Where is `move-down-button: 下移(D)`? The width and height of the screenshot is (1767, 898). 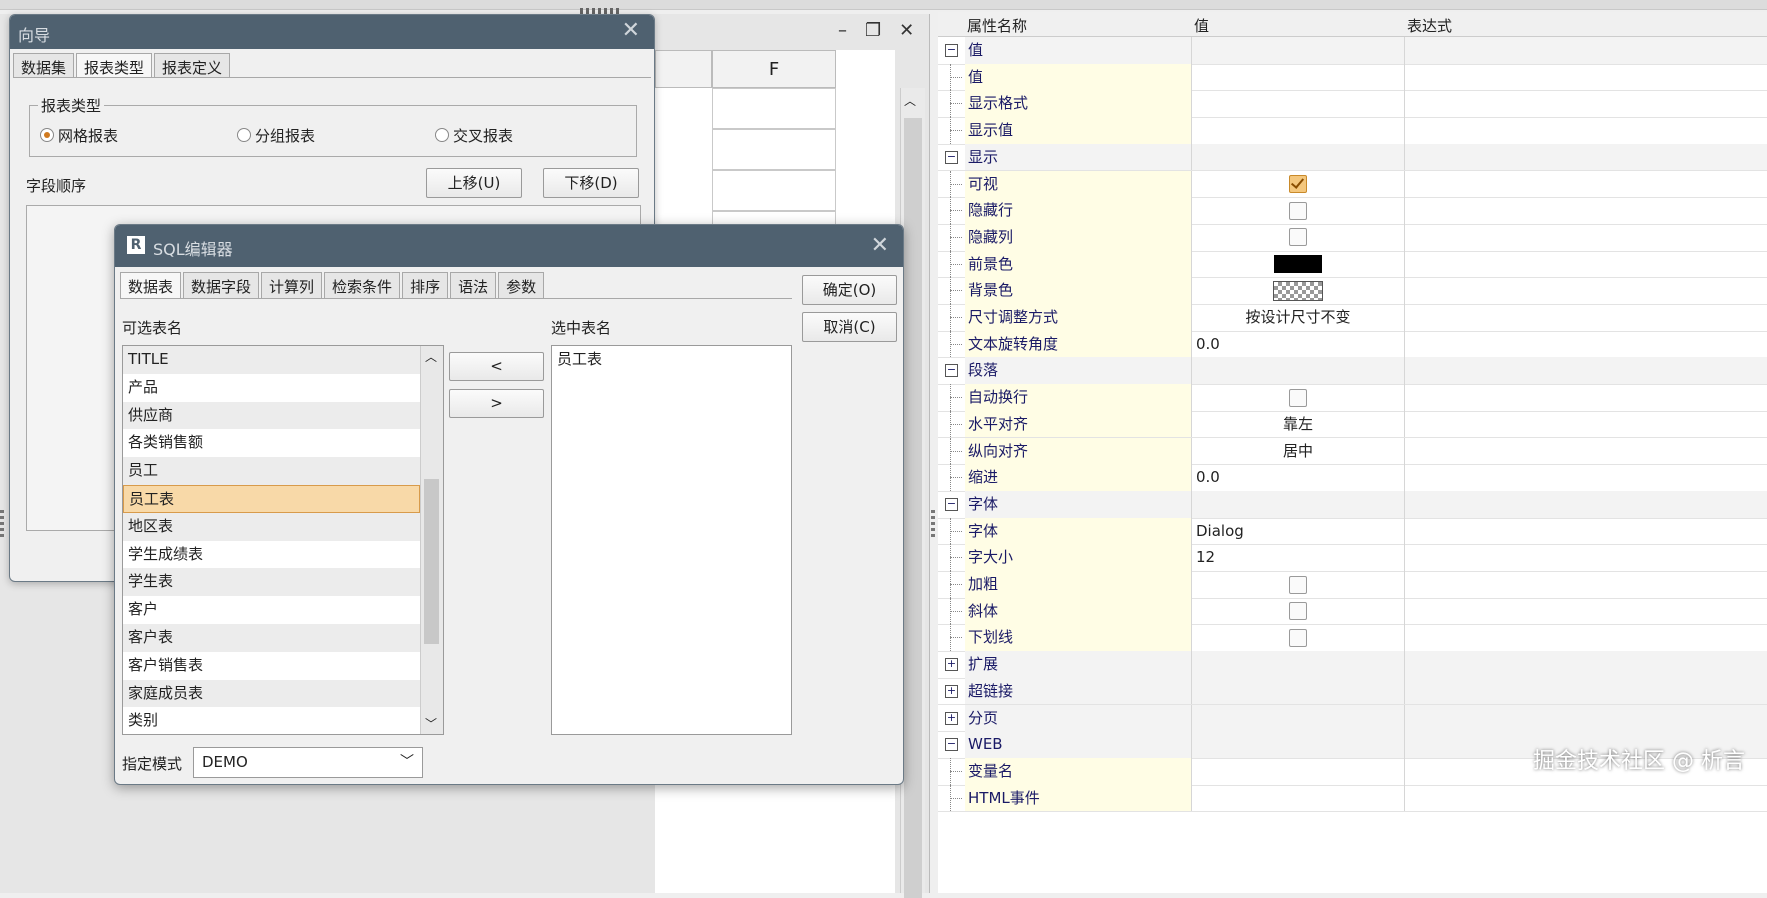
move-down-button: 下移(D) is located at coordinates (591, 183).